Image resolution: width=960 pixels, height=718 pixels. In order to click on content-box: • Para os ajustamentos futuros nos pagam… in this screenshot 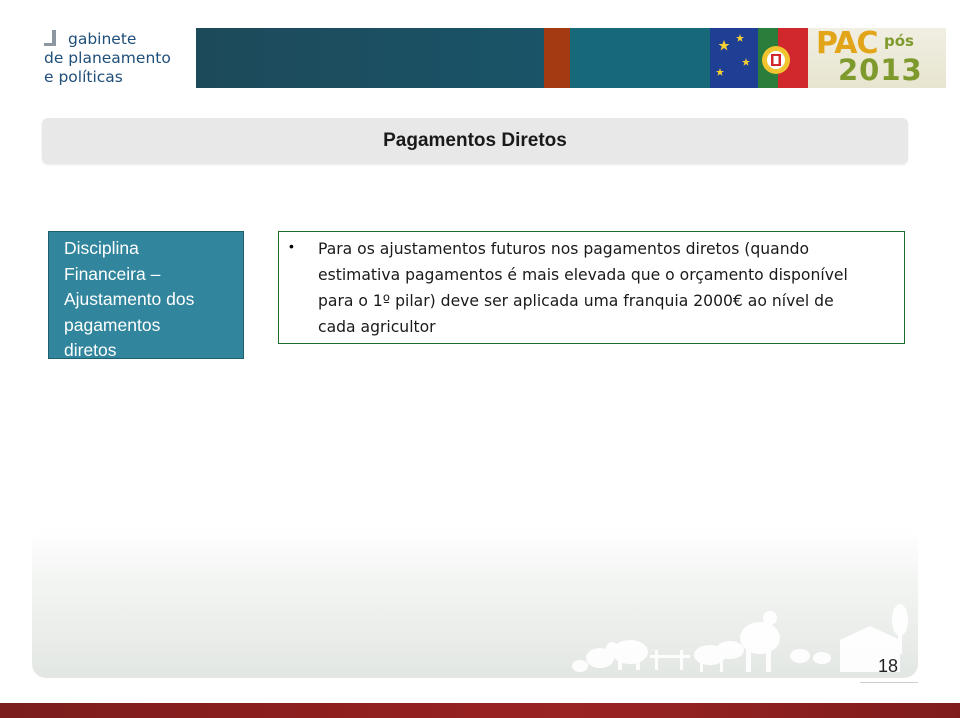, I will do `click(591, 287)`.